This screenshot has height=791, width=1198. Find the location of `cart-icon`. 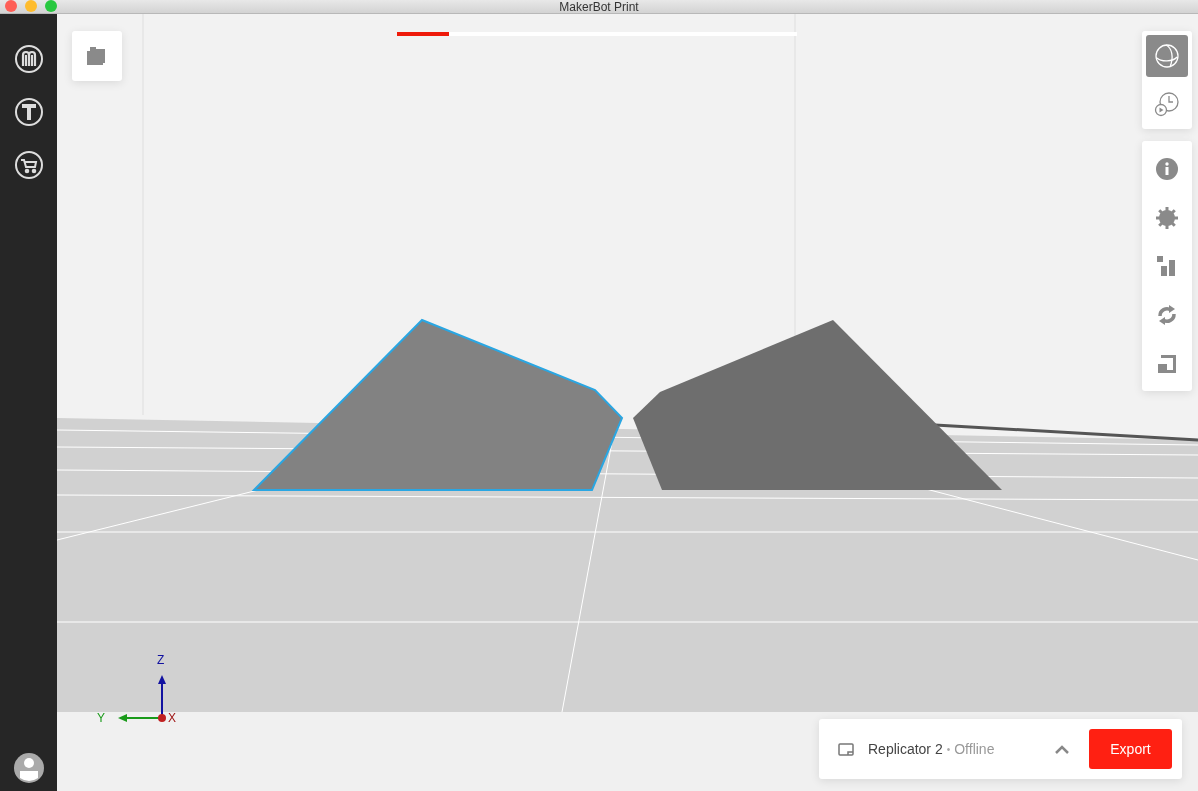

cart-icon is located at coordinates (28, 165).